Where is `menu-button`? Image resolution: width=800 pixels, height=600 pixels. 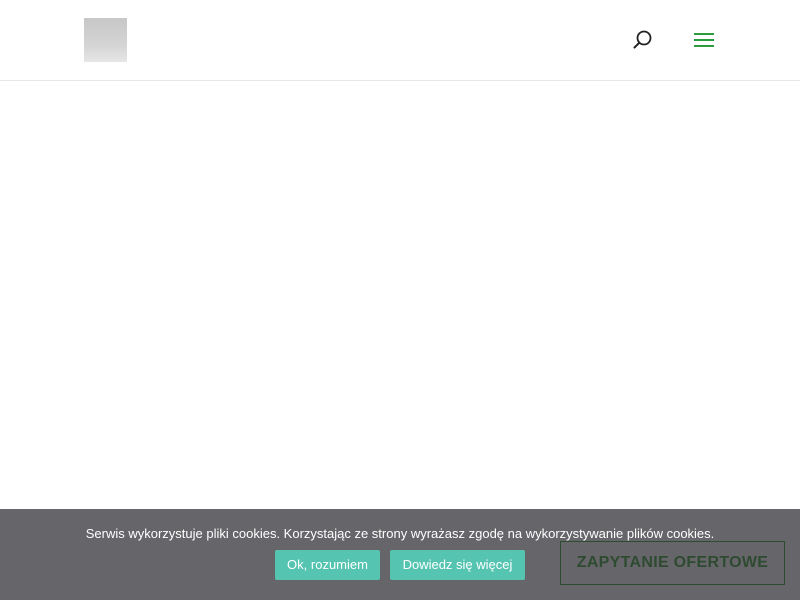
menu-button is located at coordinates (704, 40).